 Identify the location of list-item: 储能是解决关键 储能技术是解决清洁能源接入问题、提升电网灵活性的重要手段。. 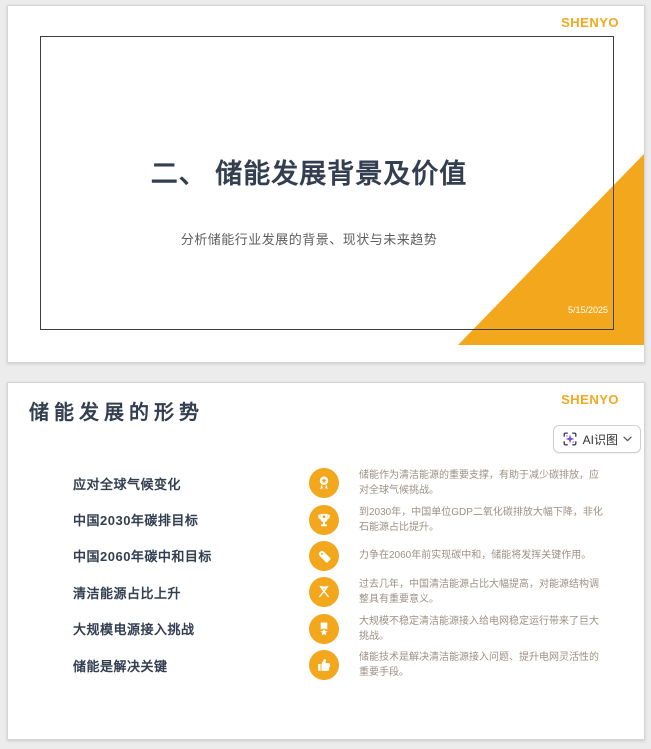
(326, 665).